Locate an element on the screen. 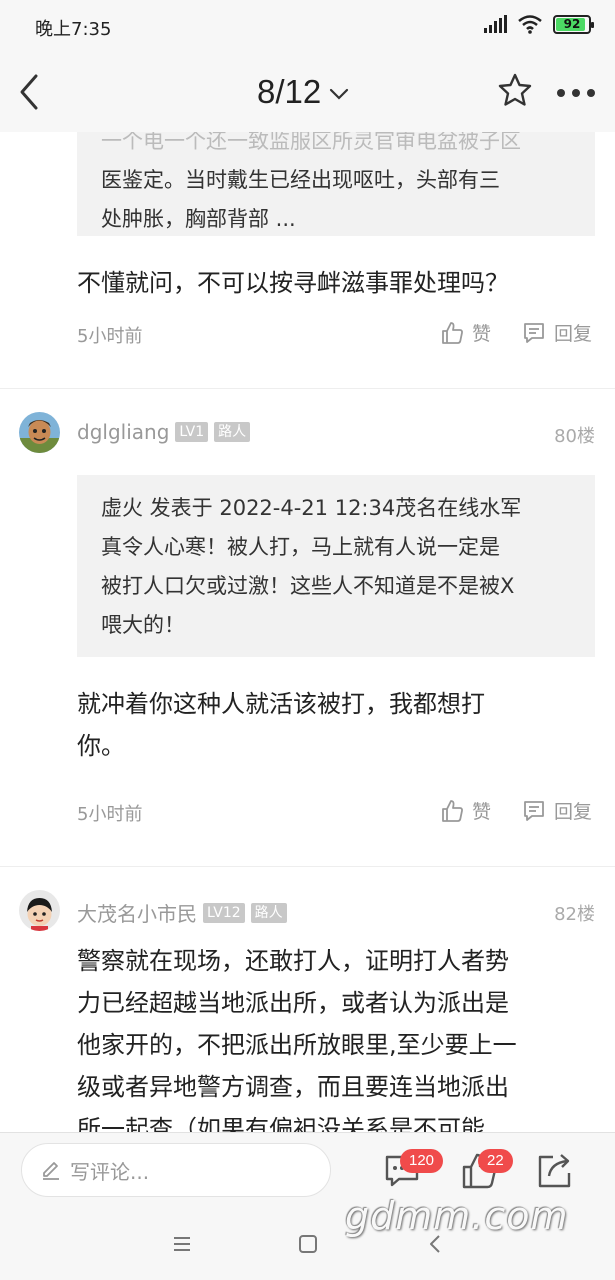 The width and height of the screenshot is (615, 1280). battery-icon: 92 is located at coordinates (573, 24).